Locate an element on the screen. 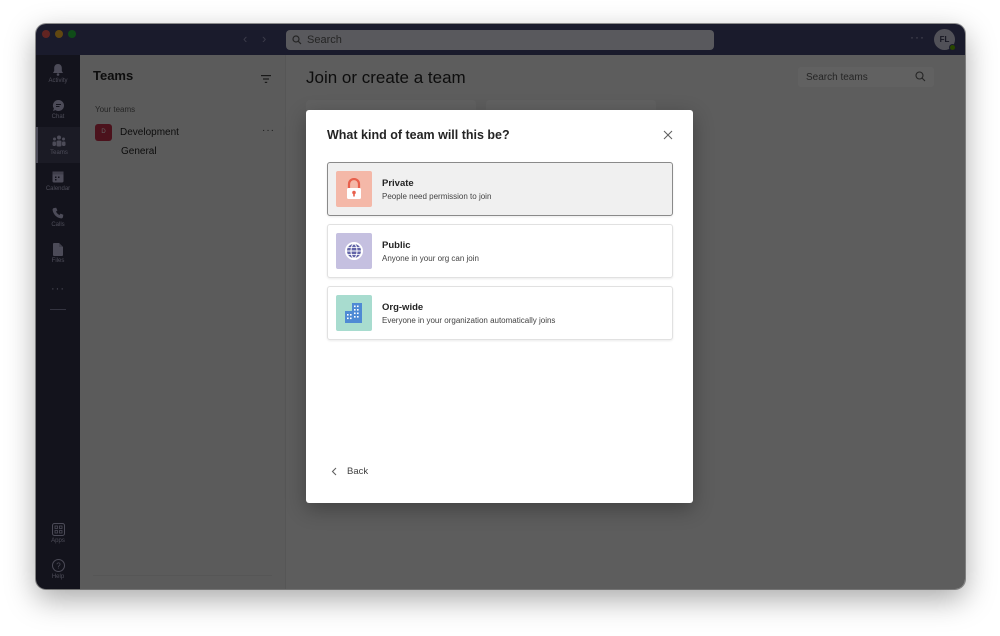 This screenshot has width=1000, height=636. dialog-title: What kind of team will this be? is located at coordinates (418, 135).